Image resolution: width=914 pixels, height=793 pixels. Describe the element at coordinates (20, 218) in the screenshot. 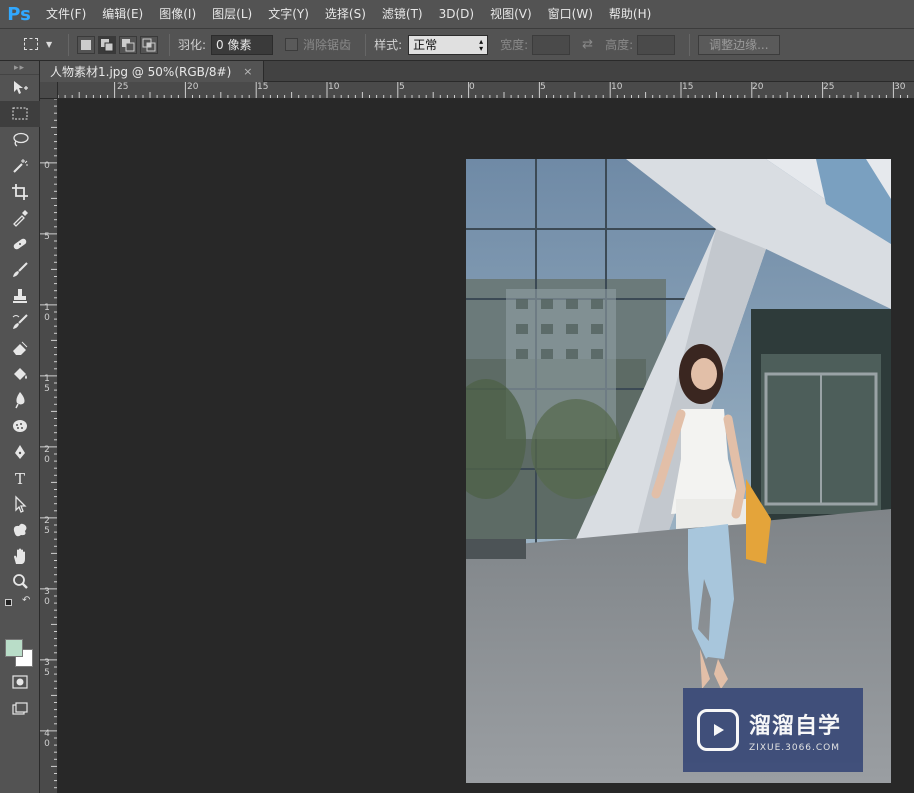

I see `eyedropper-tool` at that location.